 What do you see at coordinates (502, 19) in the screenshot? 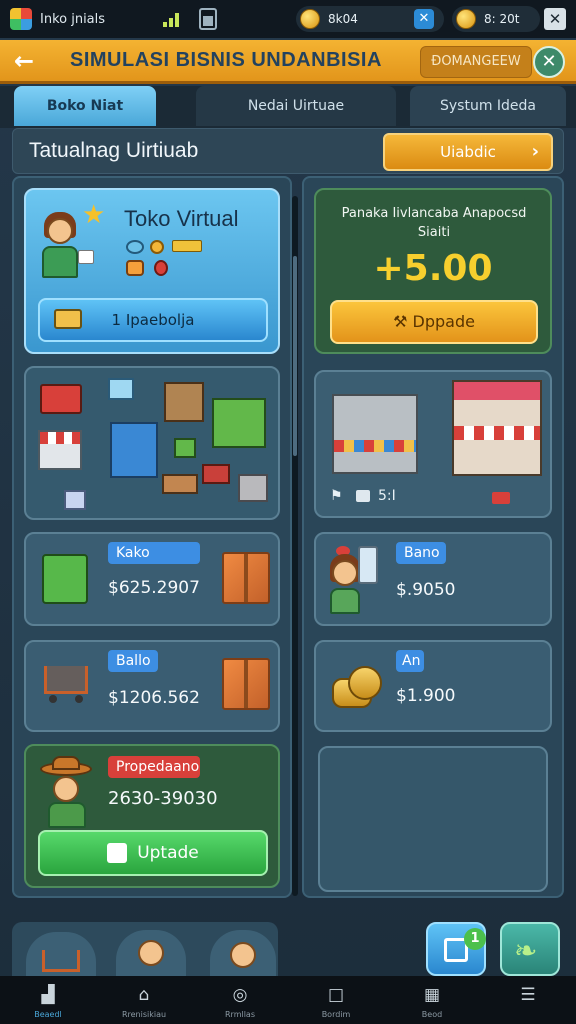
I see `currency-gems-value: 8: 20t` at bounding box center [502, 19].